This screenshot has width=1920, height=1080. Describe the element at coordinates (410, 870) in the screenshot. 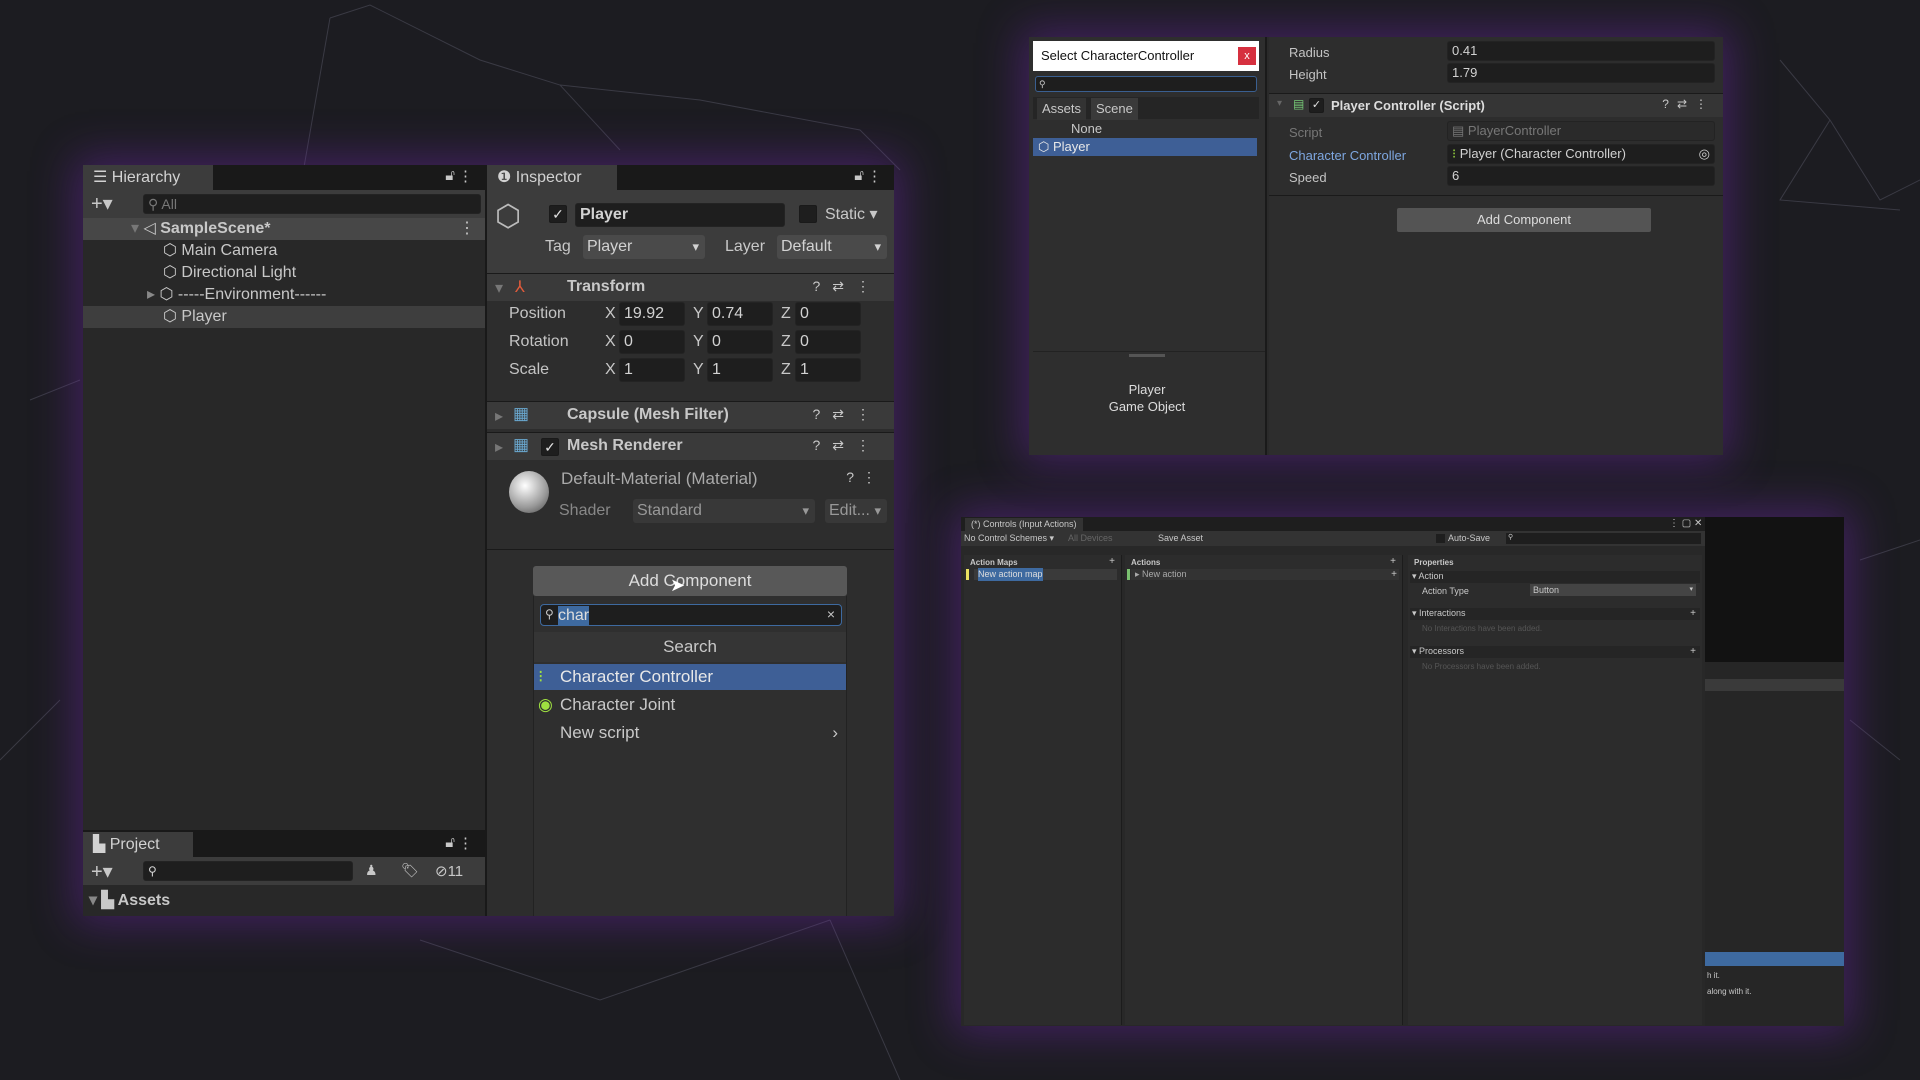

I see `label-icon: 🏷︎` at that location.